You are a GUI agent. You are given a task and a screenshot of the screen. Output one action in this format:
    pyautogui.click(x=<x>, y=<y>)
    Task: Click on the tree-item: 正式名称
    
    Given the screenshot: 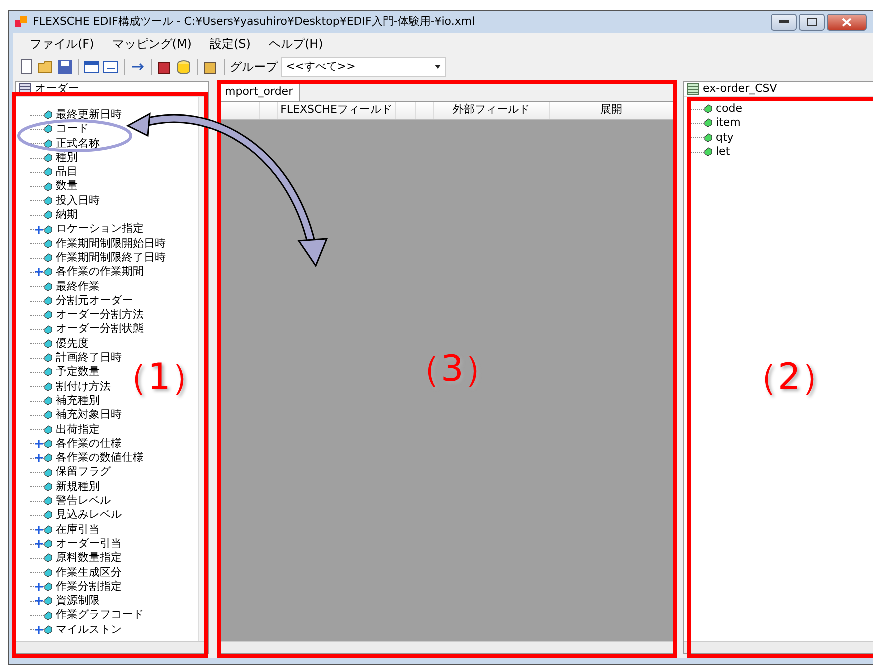 What is the action you would take?
    pyautogui.click(x=78, y=143)
    